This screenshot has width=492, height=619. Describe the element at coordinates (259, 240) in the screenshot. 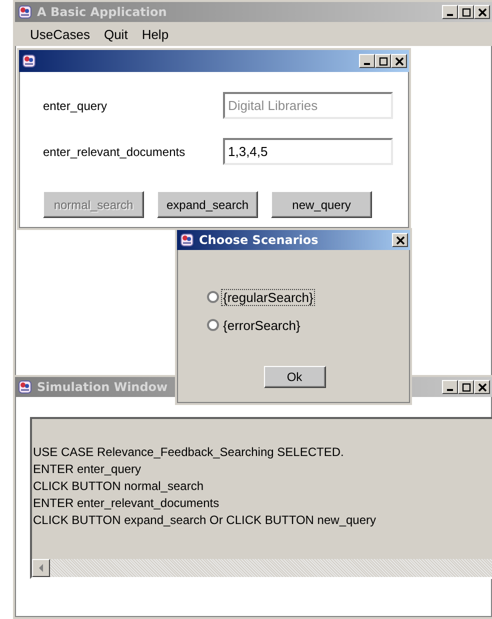

I see `window-title: Choose Scenarios` at that location.